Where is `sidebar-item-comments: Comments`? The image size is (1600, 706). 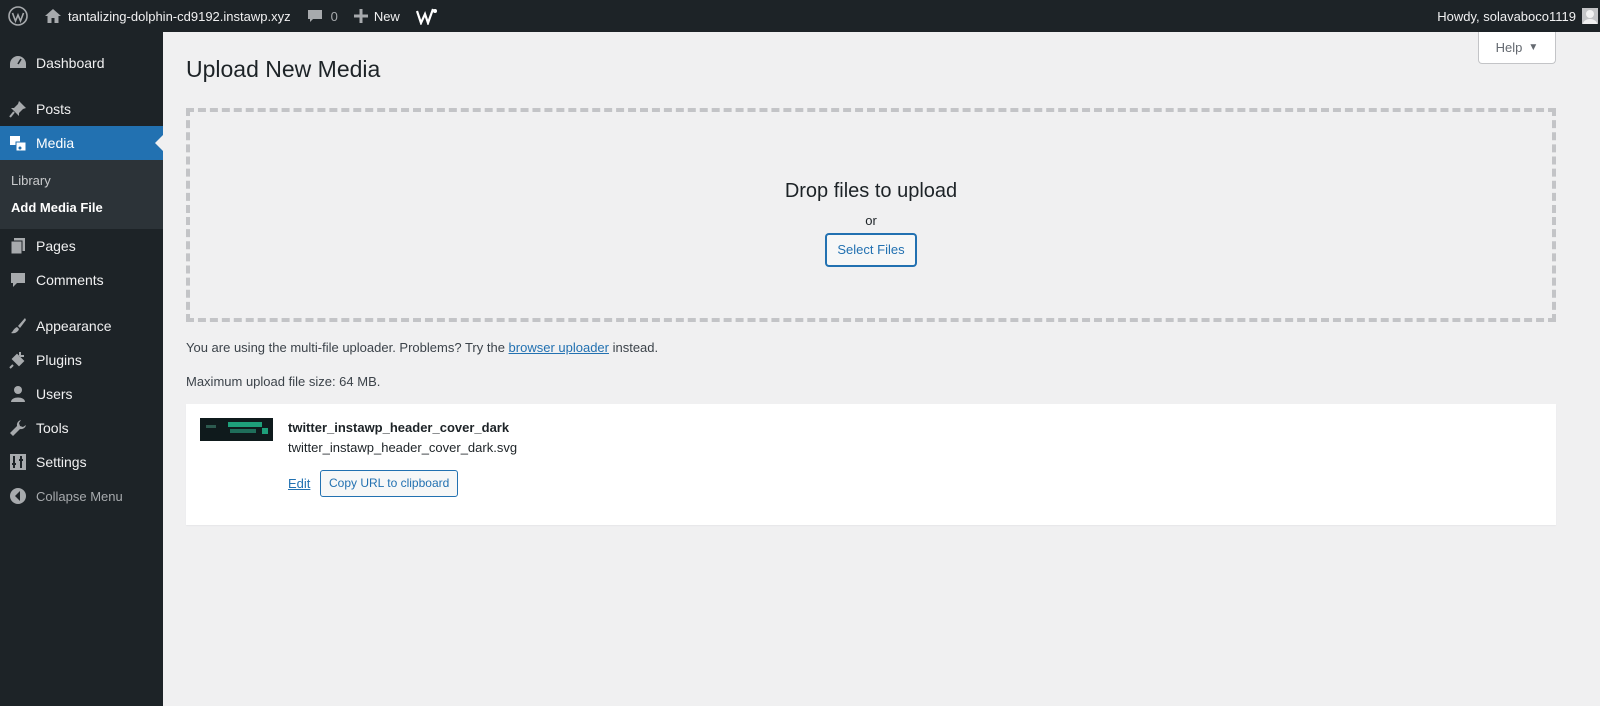
sidebar-item-comments: Comments is located at coordinates (81, 280).